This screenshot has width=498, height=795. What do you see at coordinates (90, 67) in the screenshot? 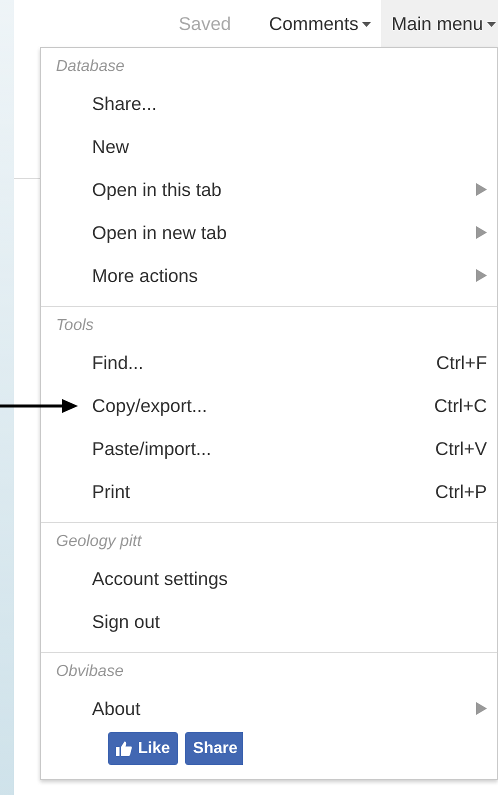
I see `section-header: Database` at bounding box center [90, 67].